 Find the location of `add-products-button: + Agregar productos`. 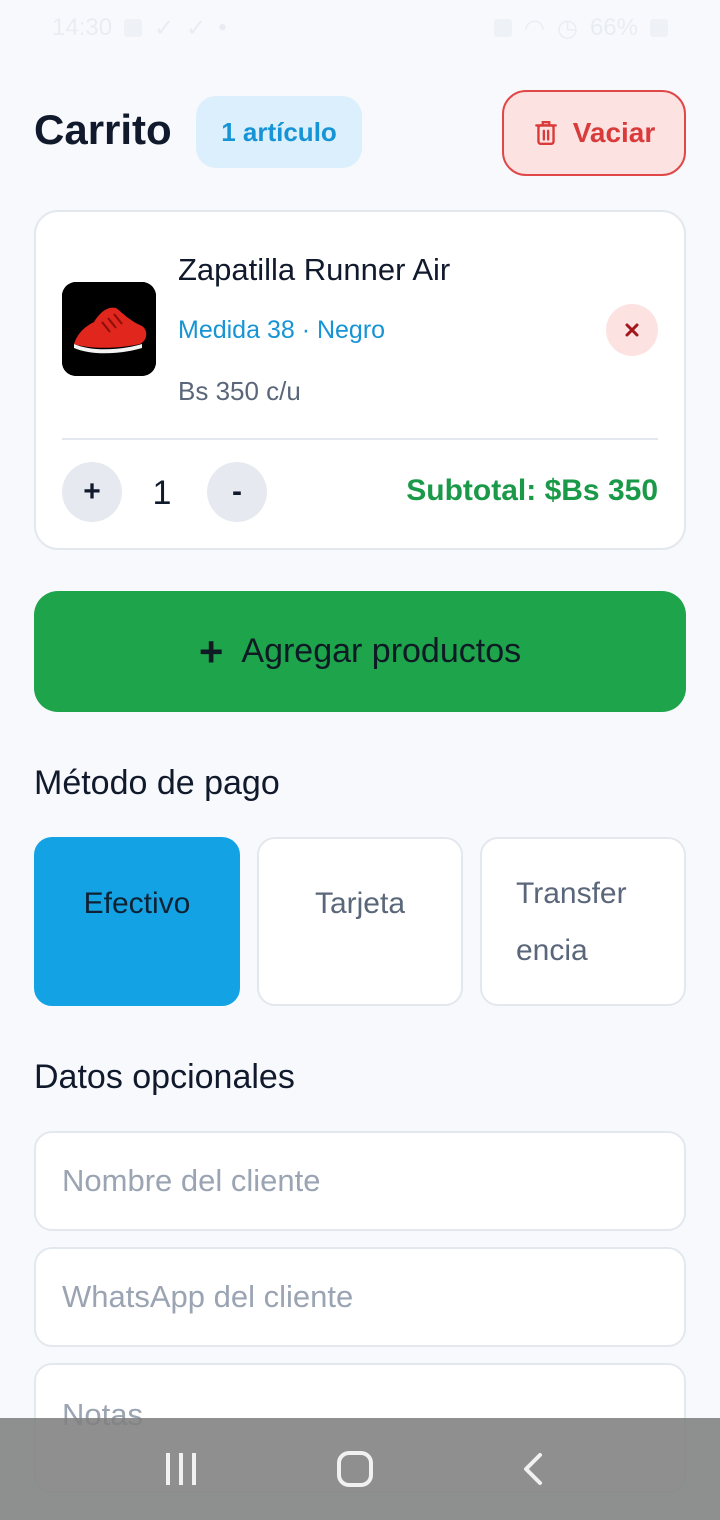

add-products-button: + Agregar productos is located at coordinates (360, 651).